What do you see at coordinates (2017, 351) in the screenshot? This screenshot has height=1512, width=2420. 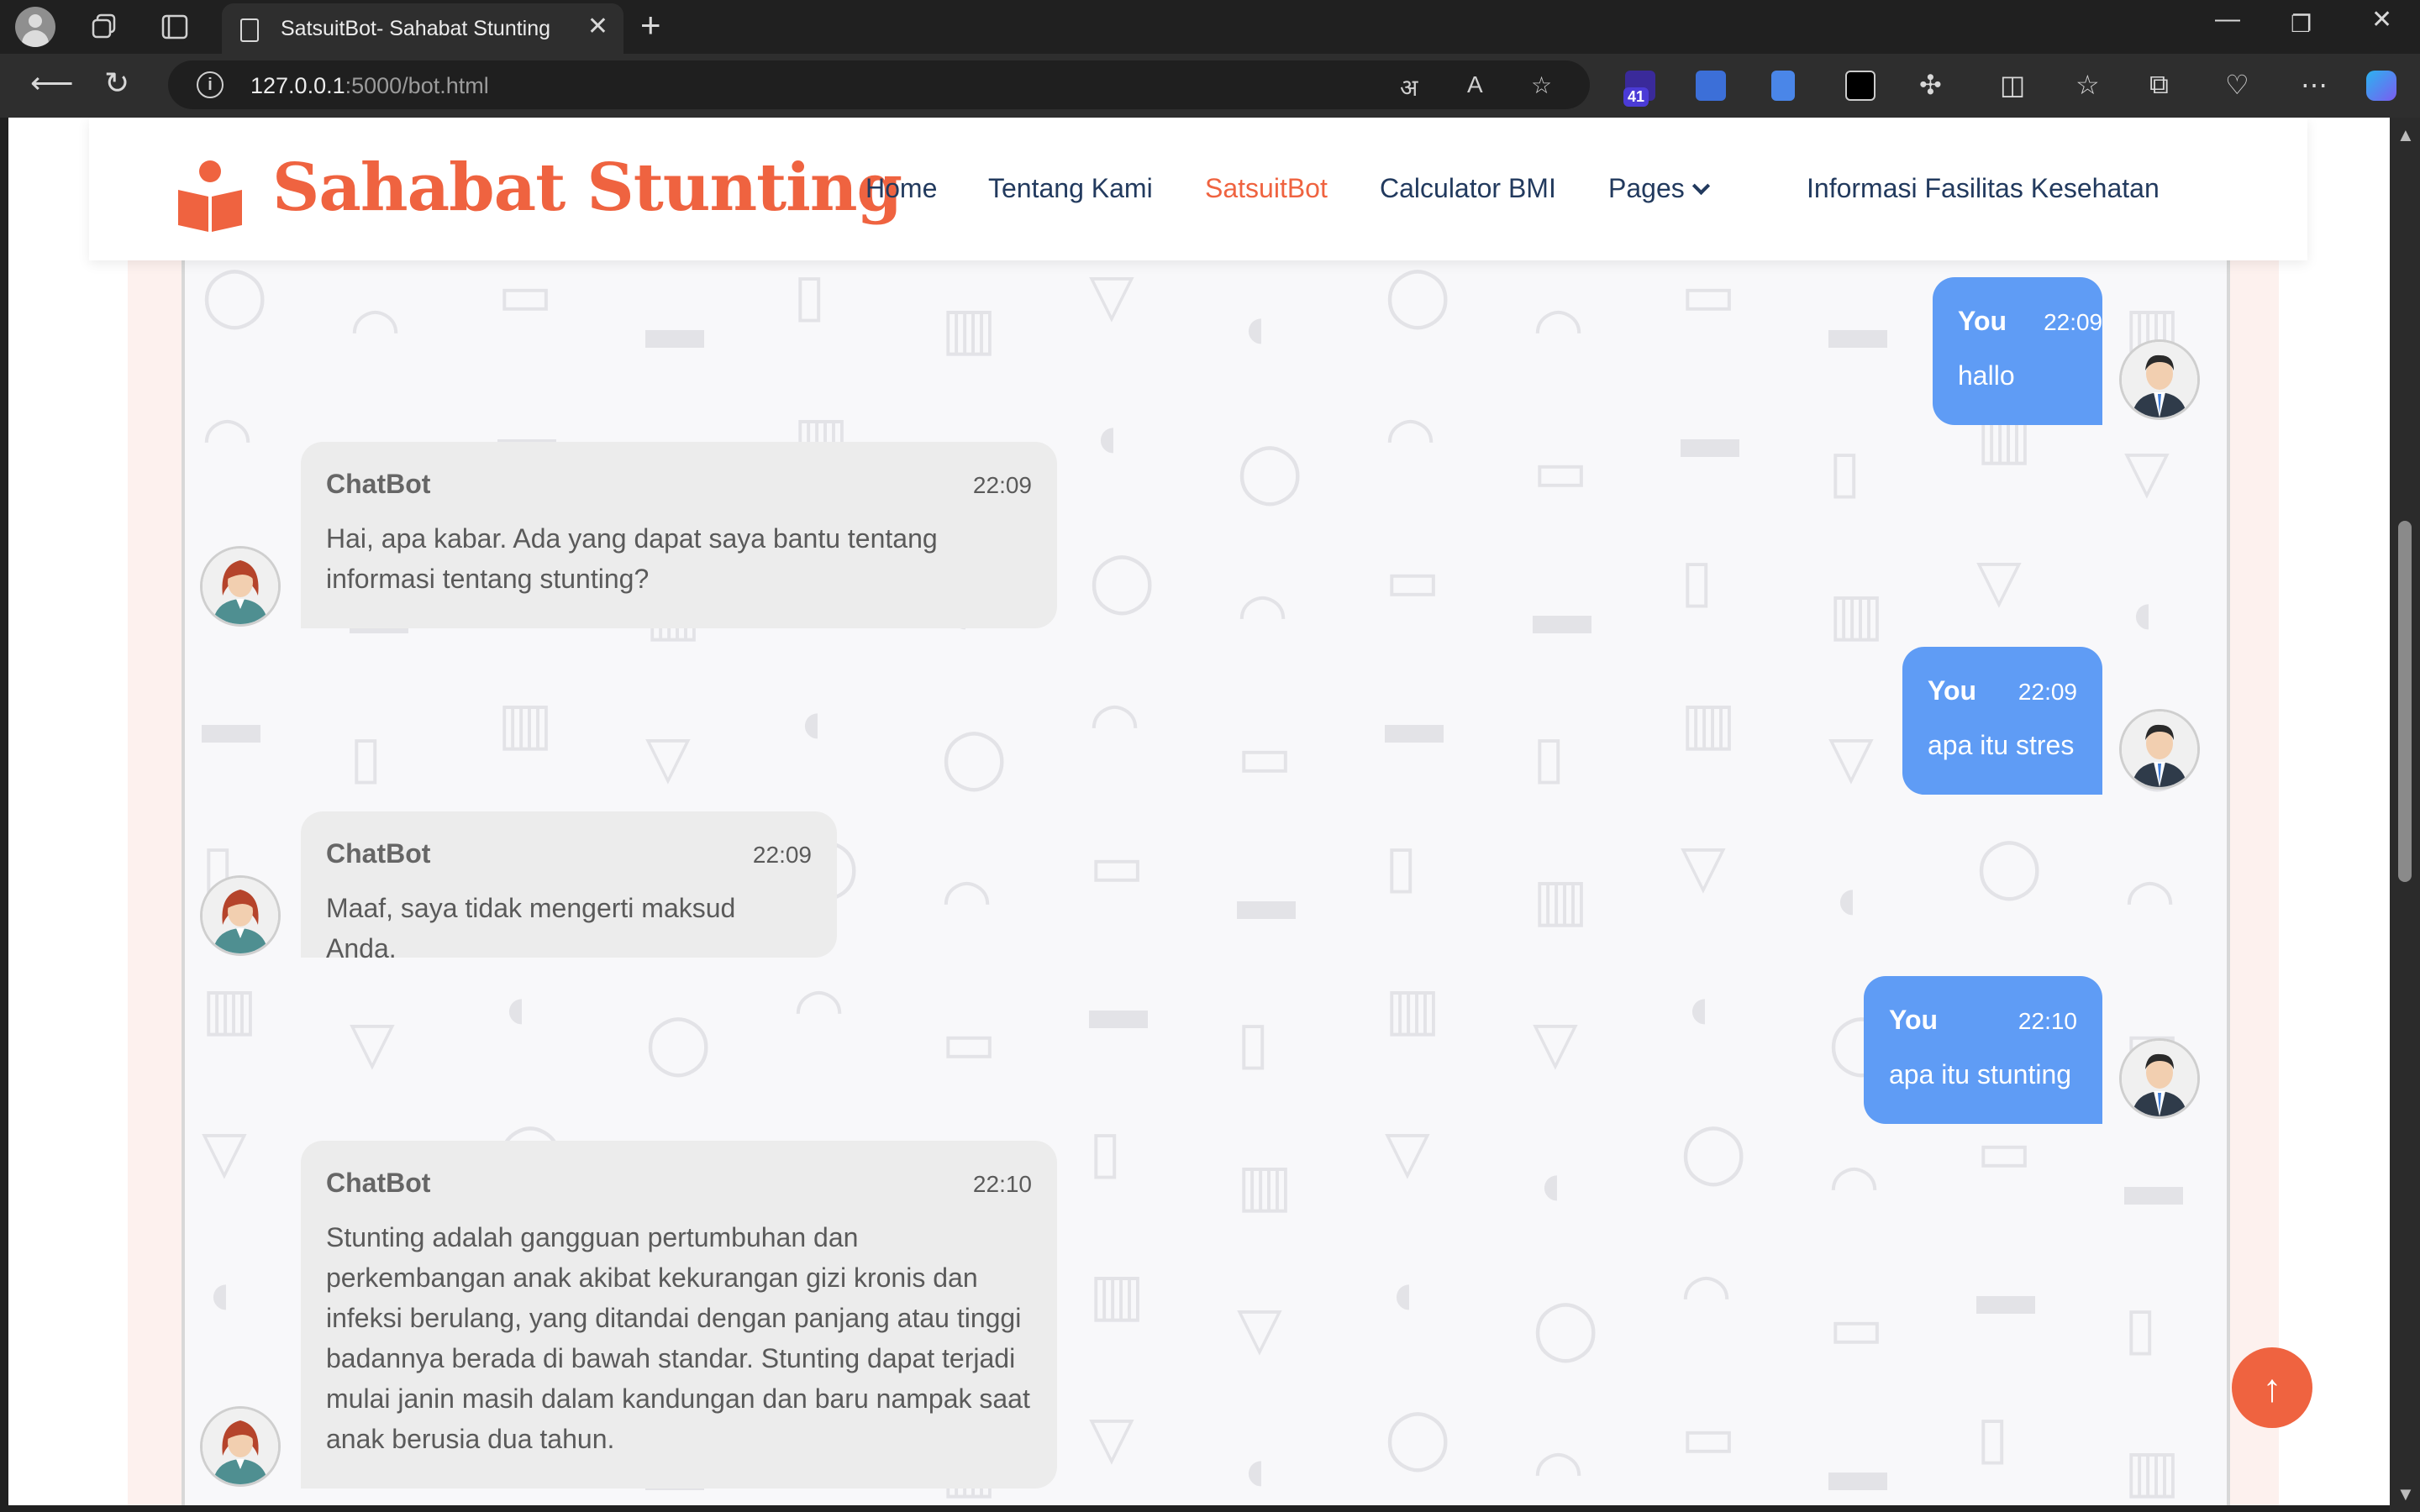 I see `user-message-bubble: You 22:09 hallo` at bounding box center [2017, 351].